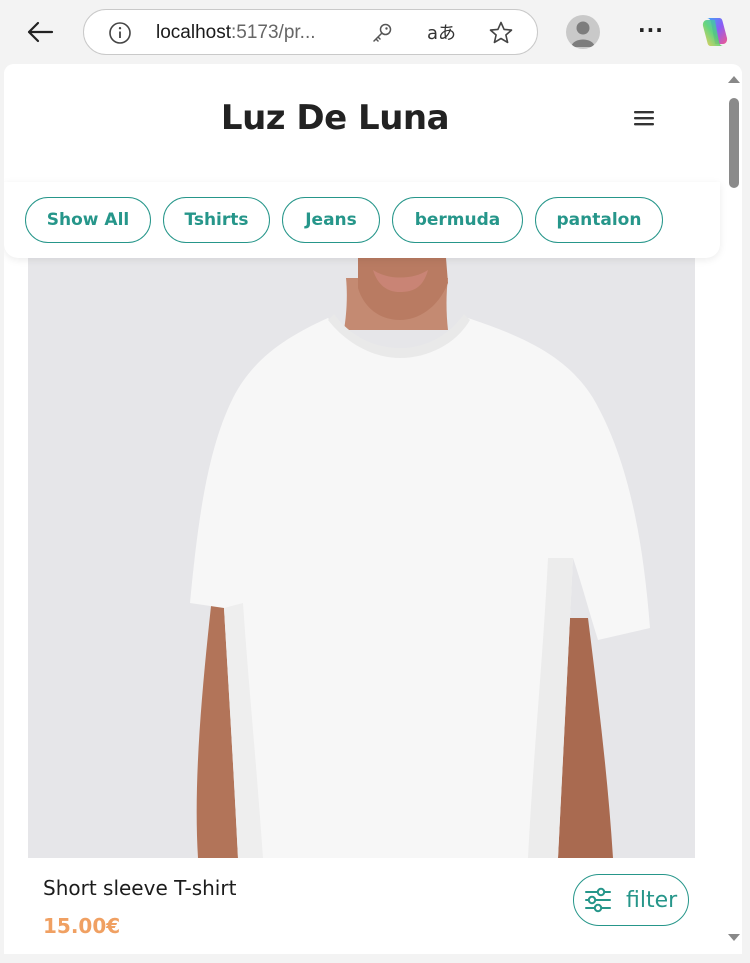  I want to click on scrollbar, so click(733, 509).